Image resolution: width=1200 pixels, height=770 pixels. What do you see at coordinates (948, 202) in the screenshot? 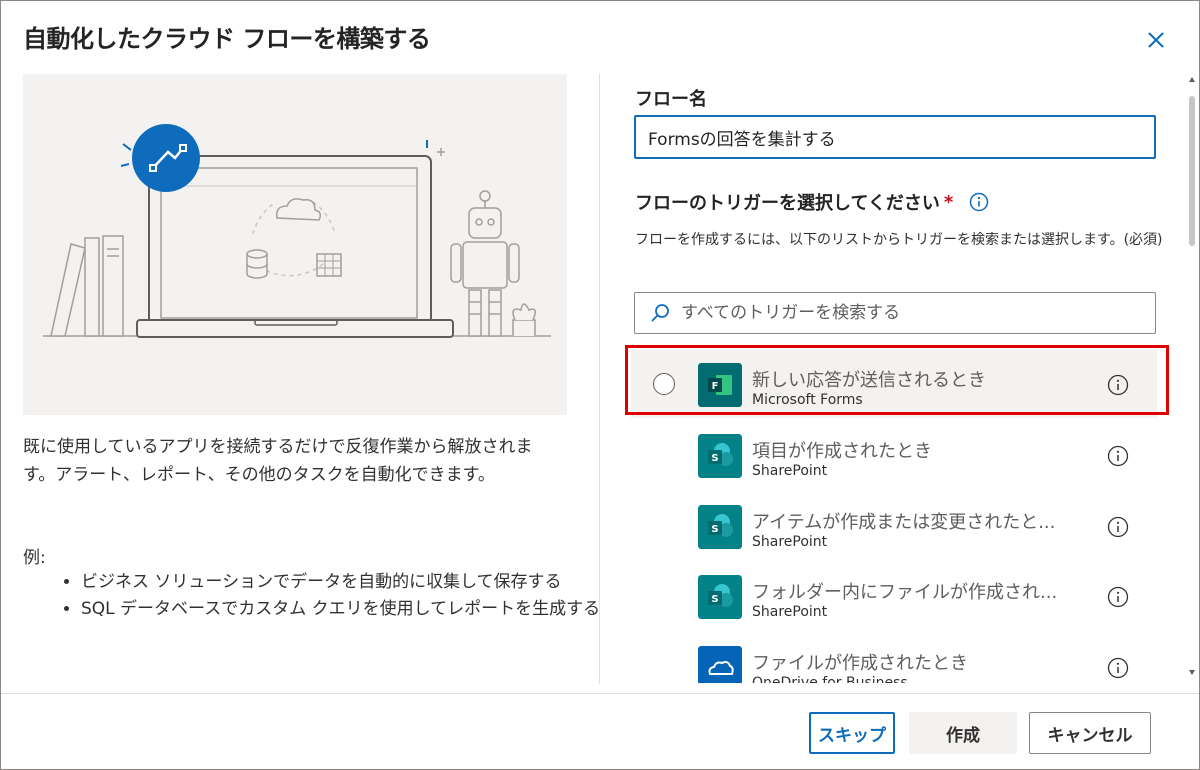
I see `required-mark: *` at bounding box center [948, 202].